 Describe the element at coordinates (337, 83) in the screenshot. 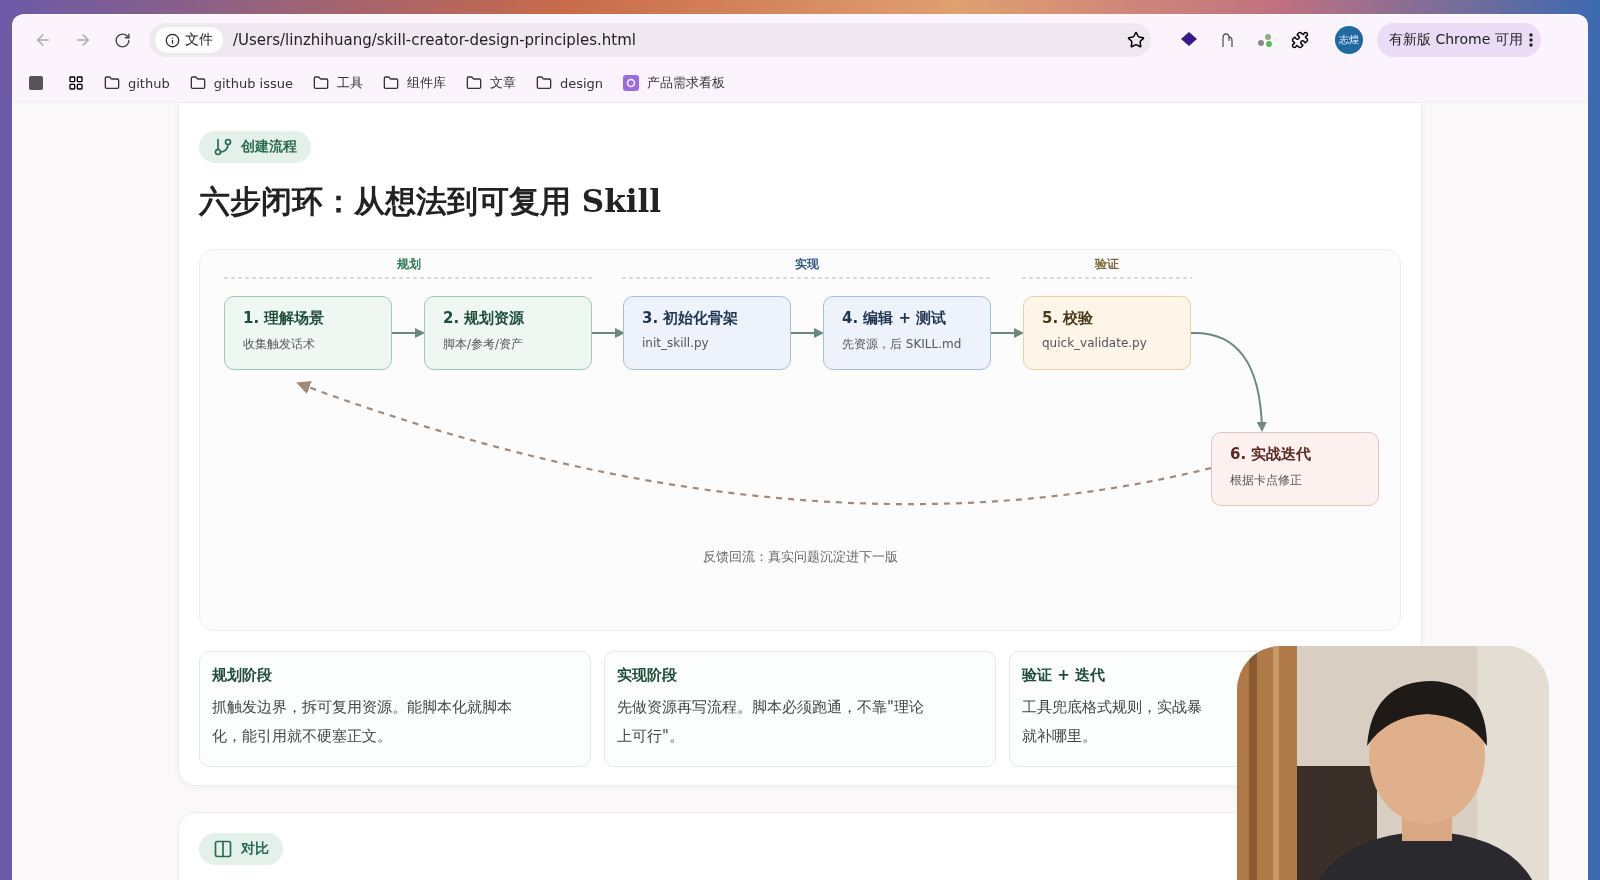

I see `bookmark-item: 工具` at that location.